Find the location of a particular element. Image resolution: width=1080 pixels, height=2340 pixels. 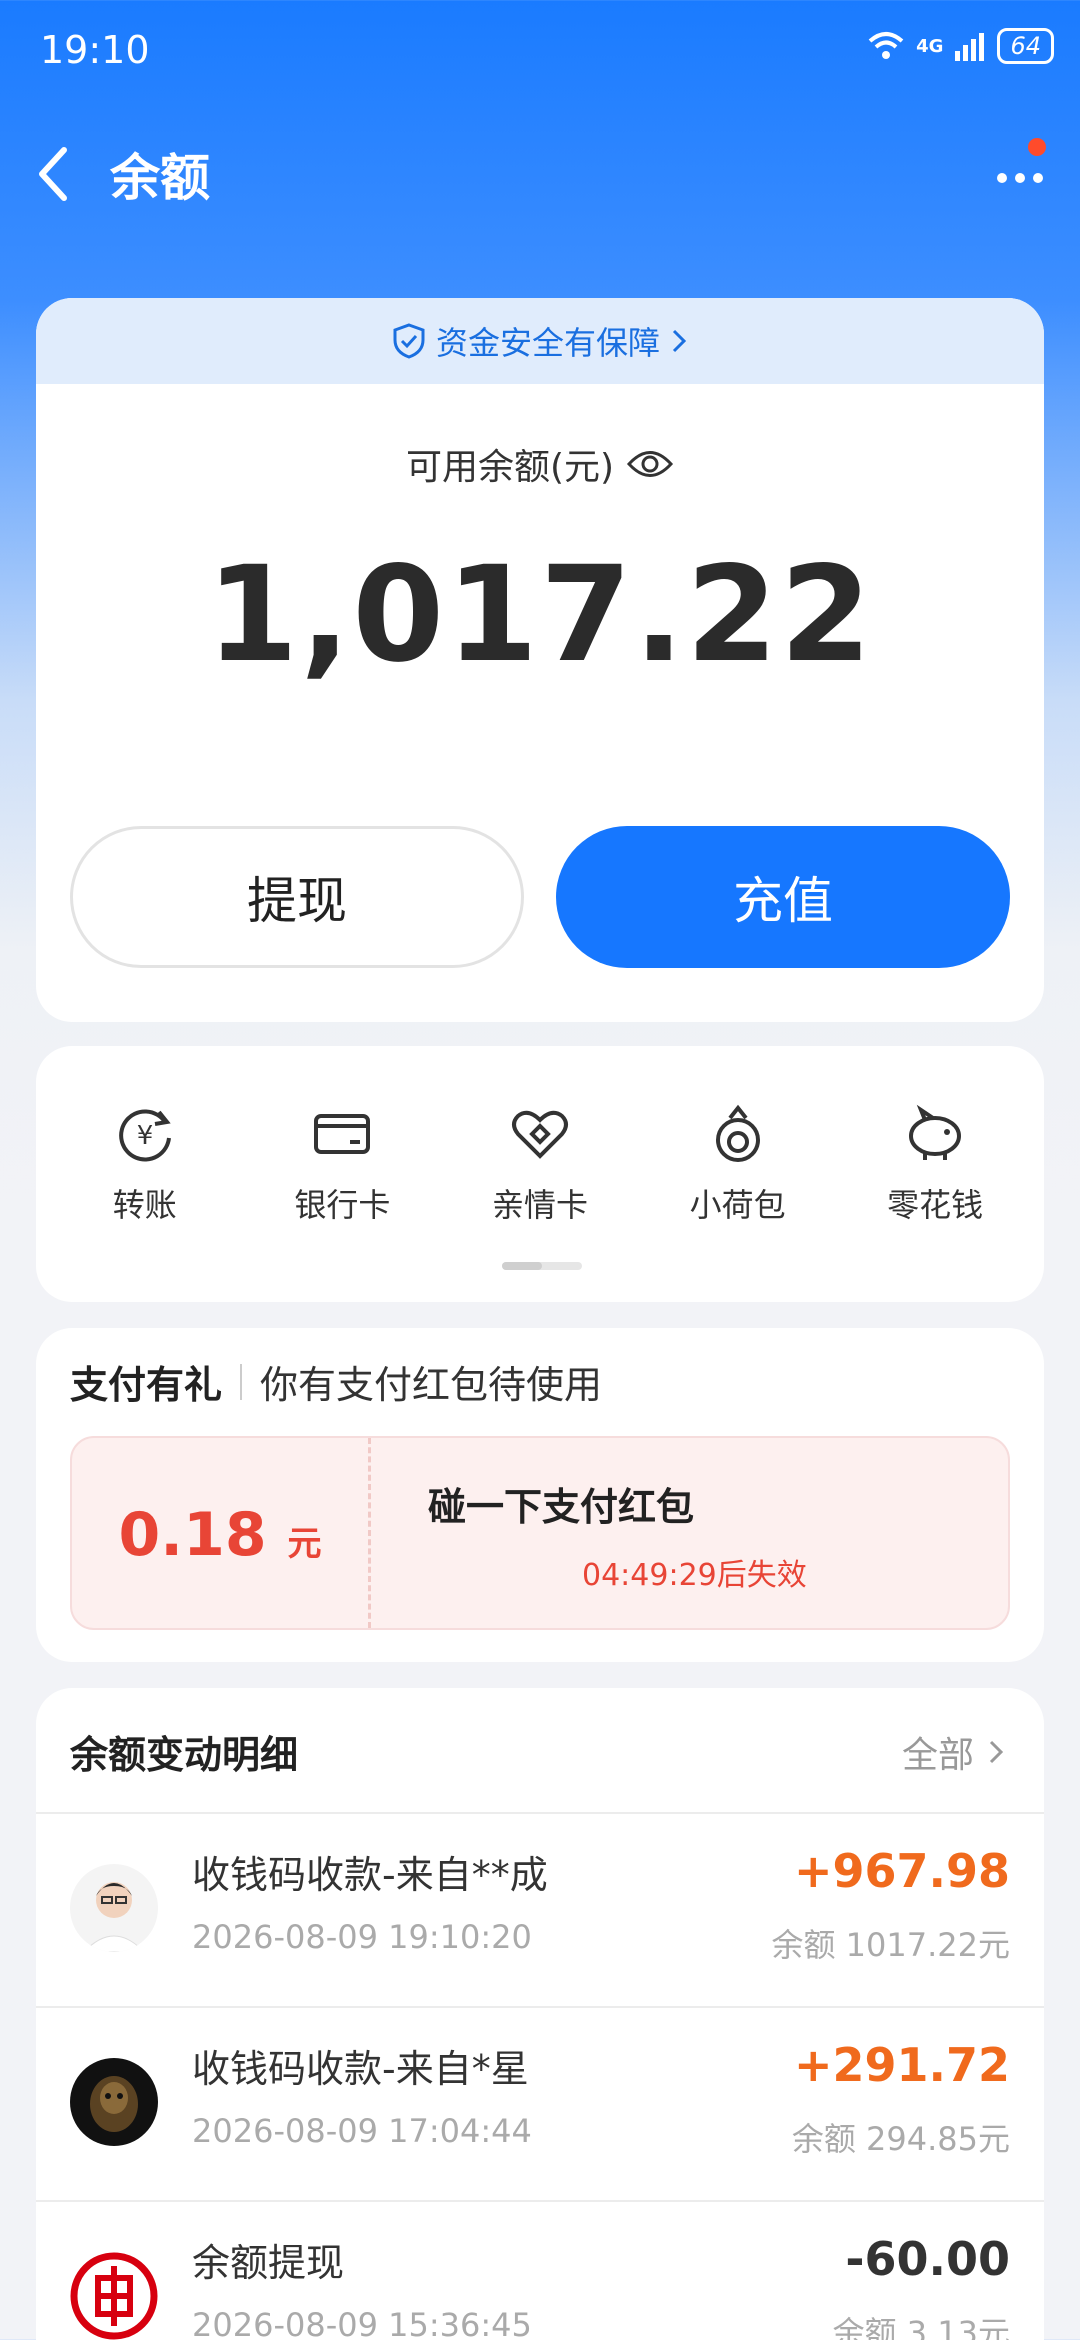

transaction-balance: 余额 3.13元 is located at coordinates (921, 2327).